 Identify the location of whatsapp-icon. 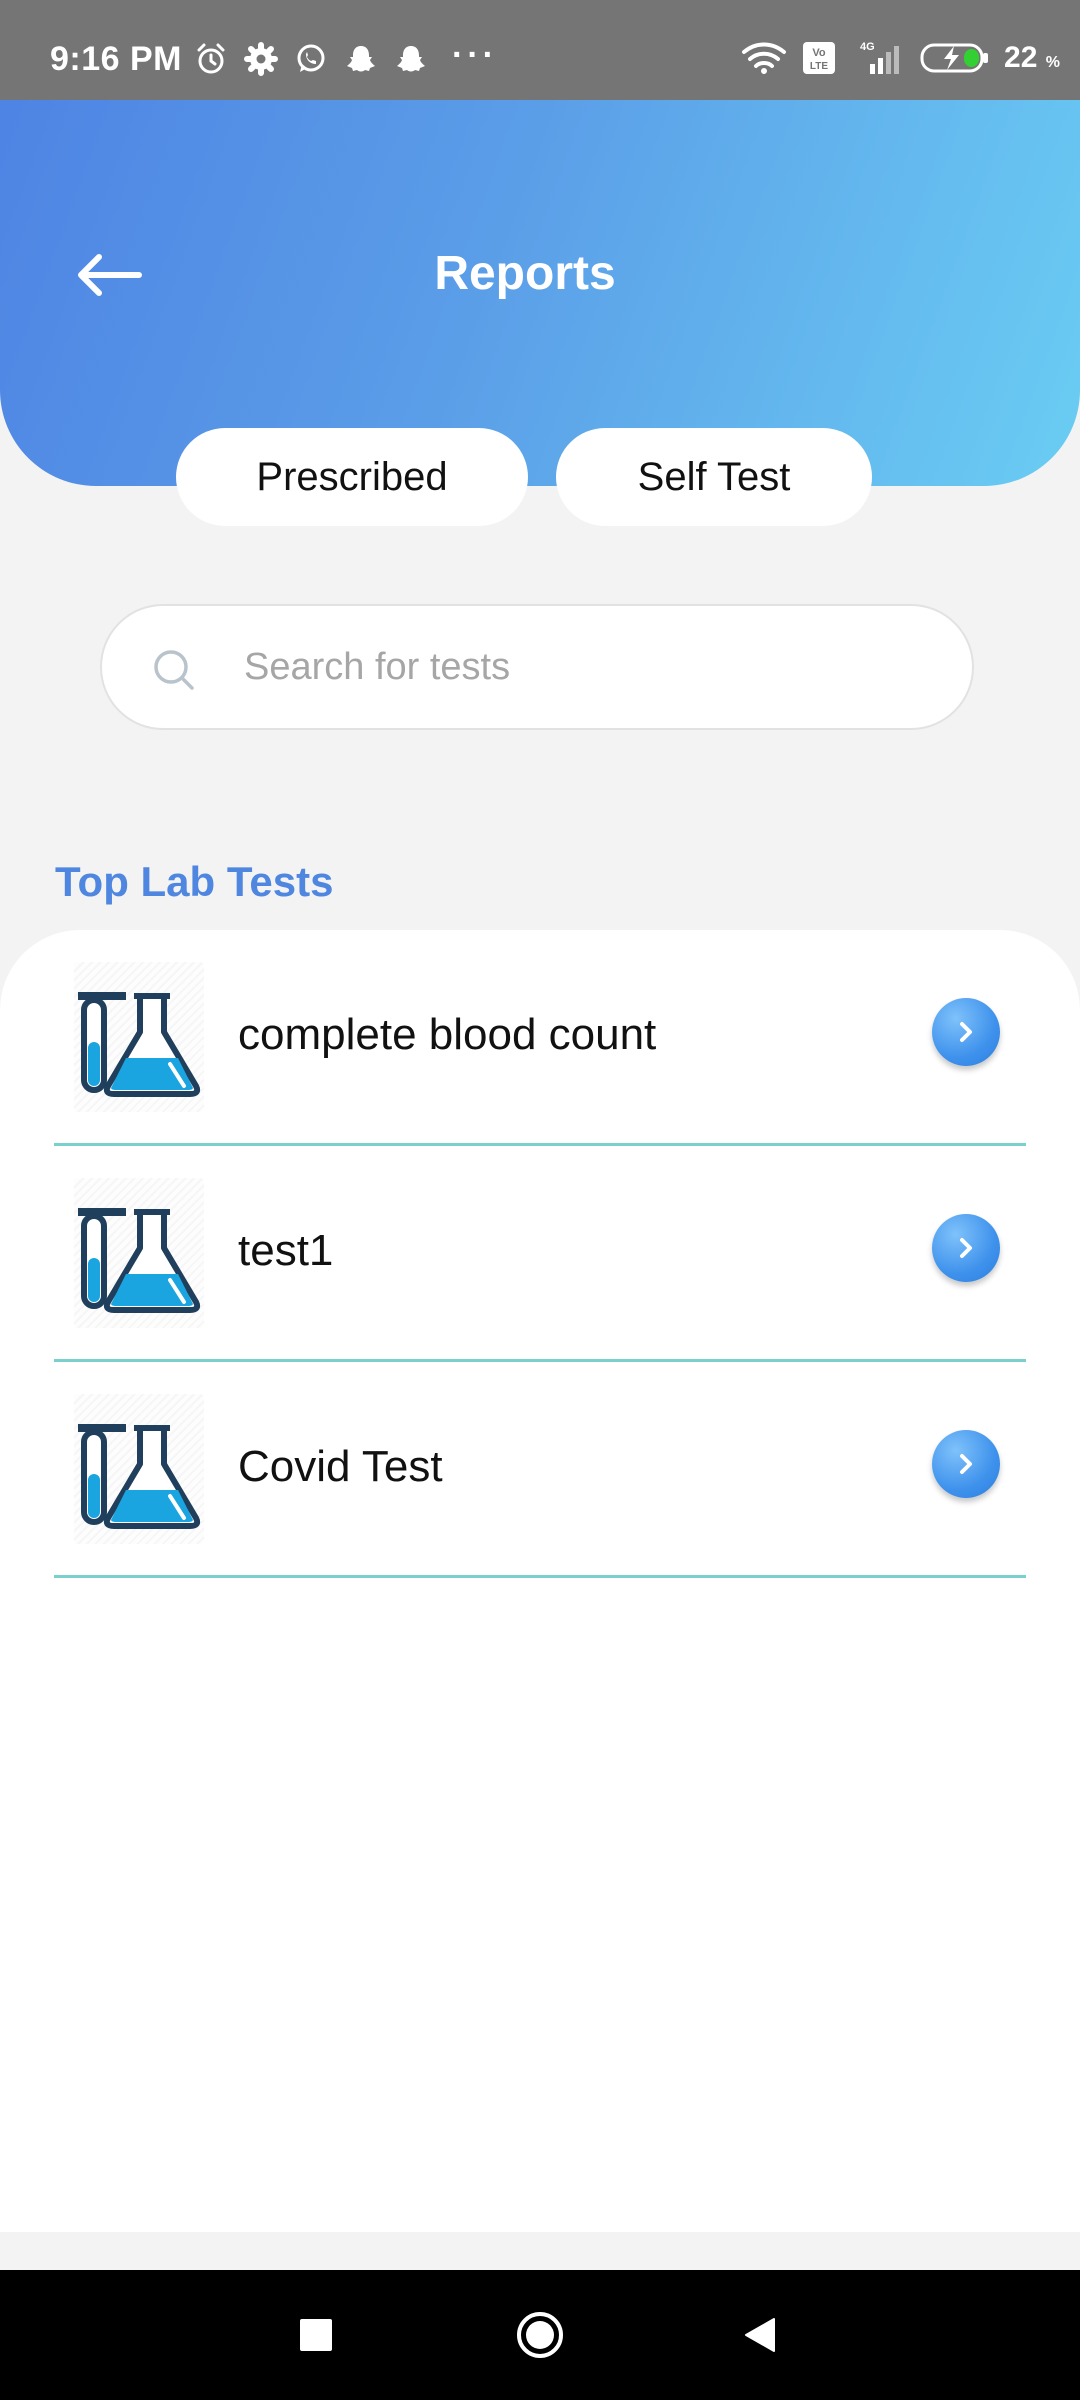
(311, 58).